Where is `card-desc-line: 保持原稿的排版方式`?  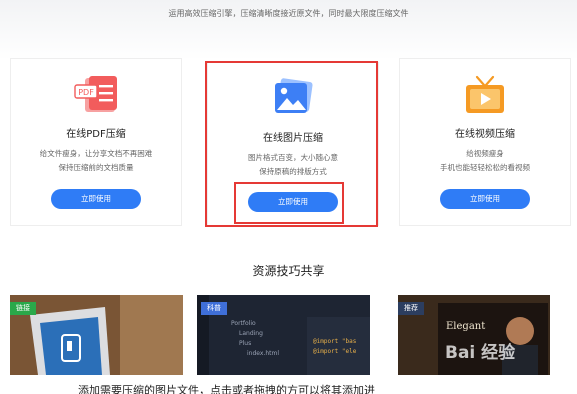
card-desc-line: 保持原稿的排版方式 is located at coordinates (293, 171).